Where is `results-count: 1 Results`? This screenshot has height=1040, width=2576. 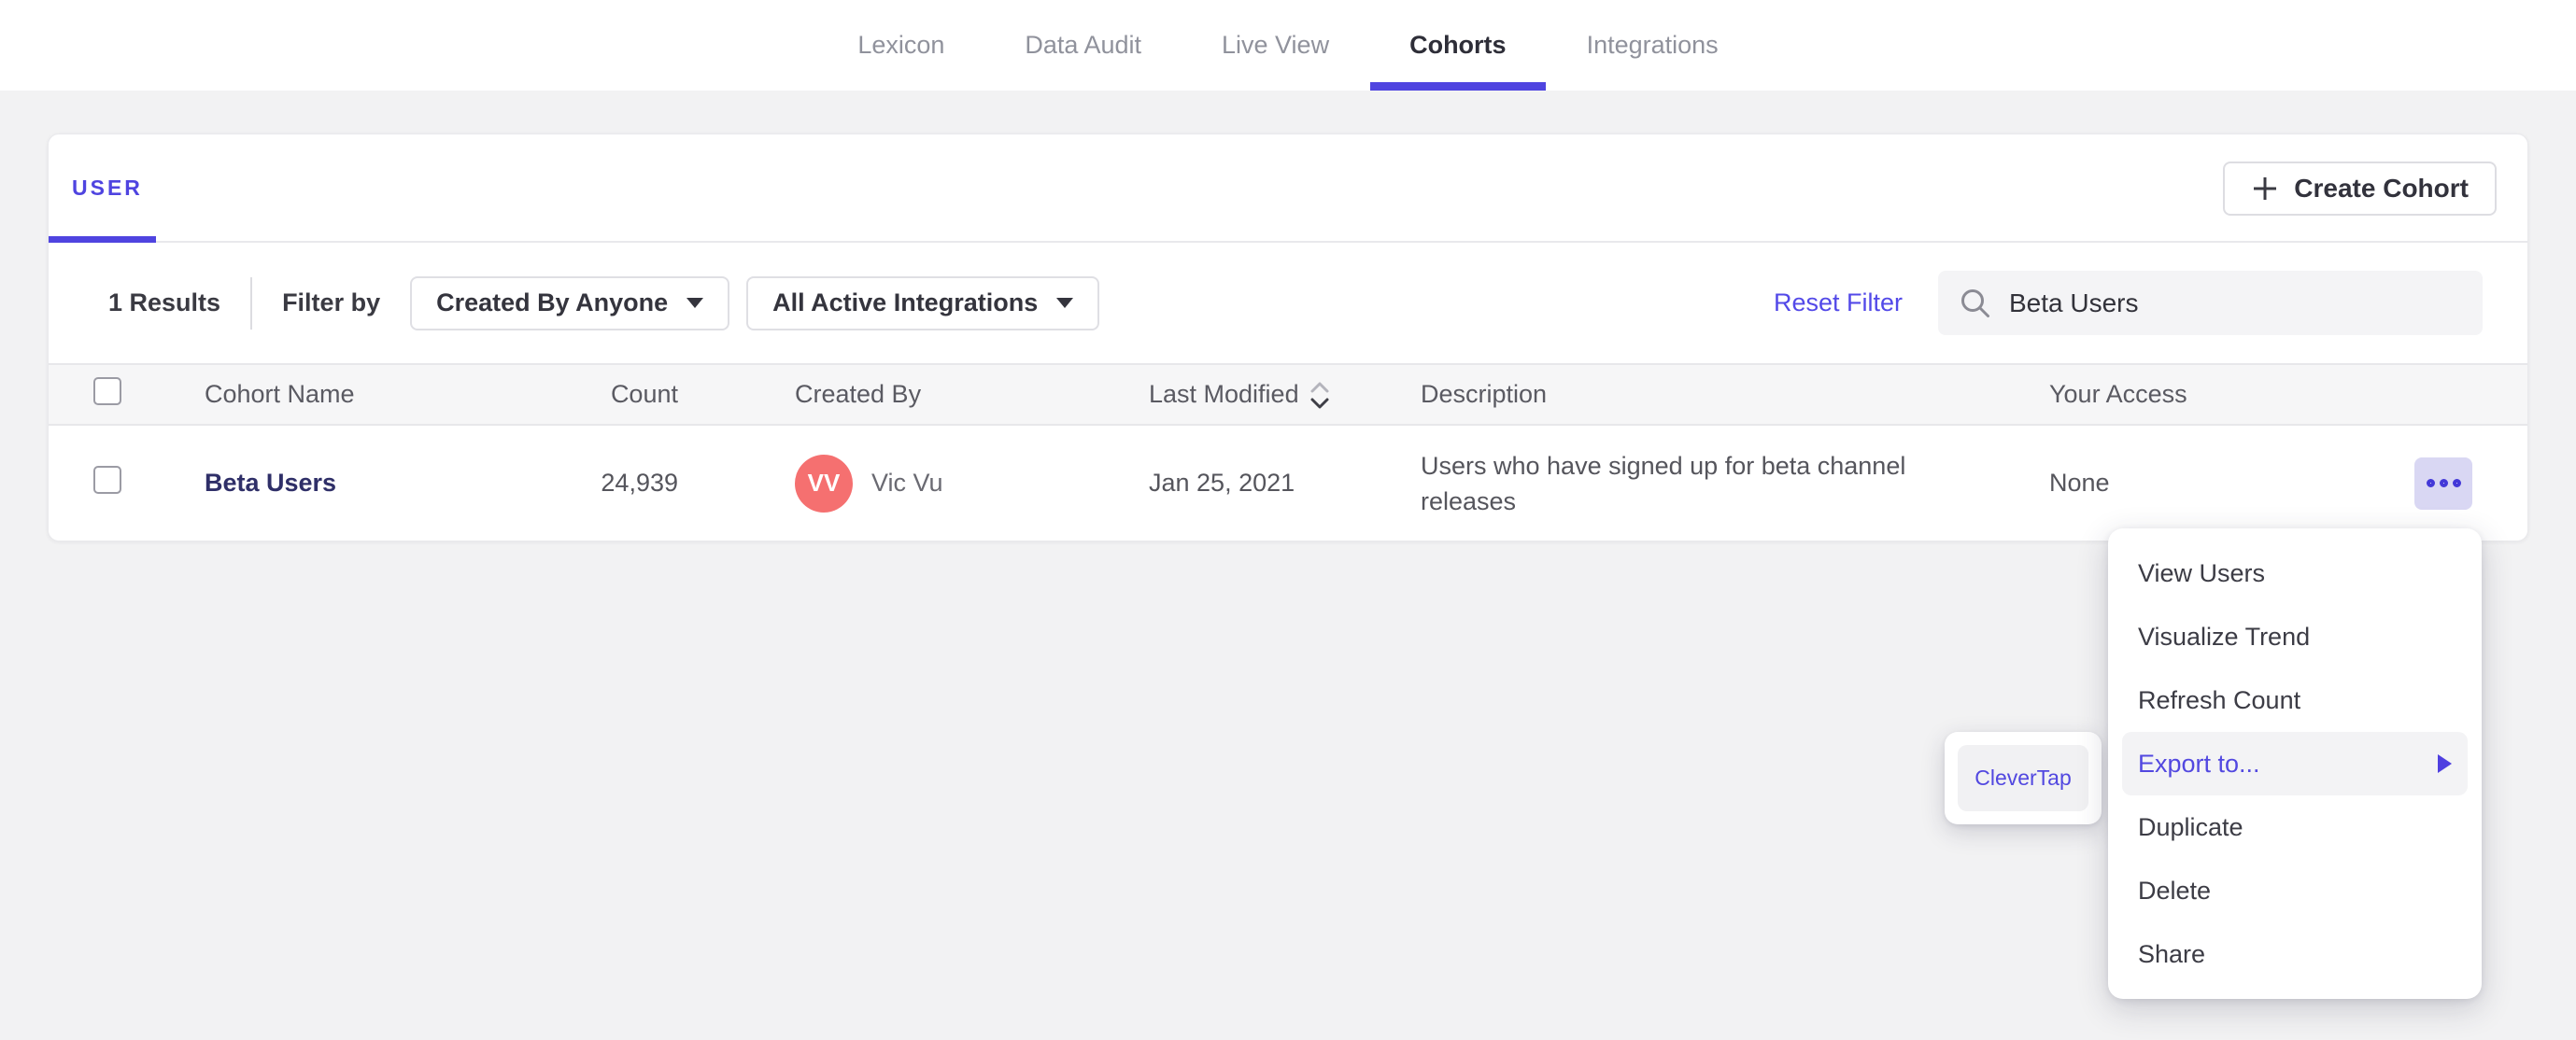
results-count: 1 Results is located at coordinates (164, 302).